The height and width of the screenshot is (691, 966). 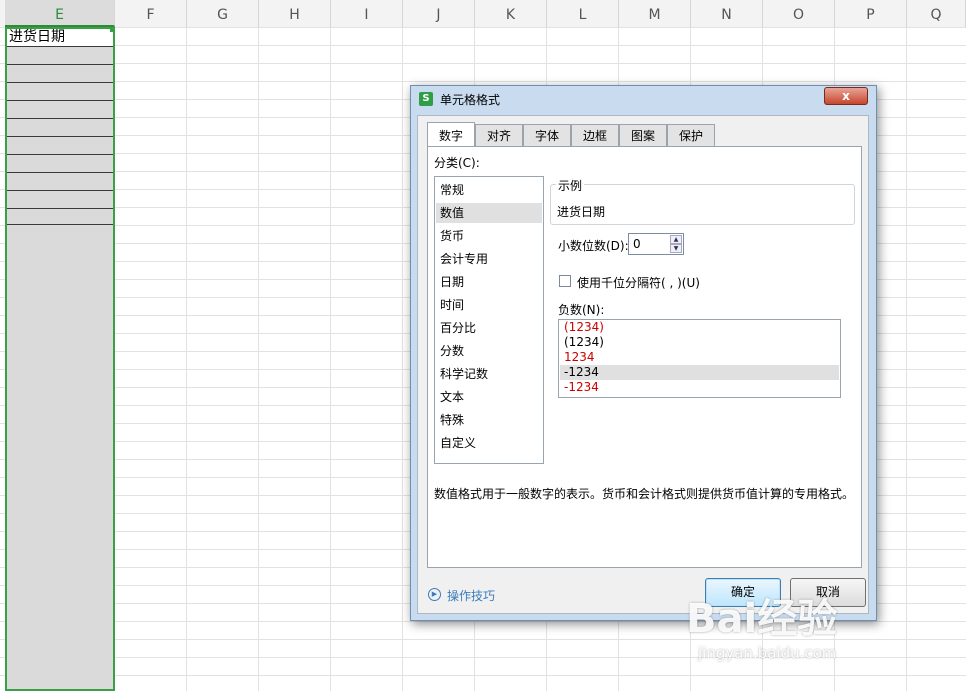 What do you see at coordinates (581, 212) in the screenshot?
I see `sample-value: 进货日期` at bounding box center [581, 212].